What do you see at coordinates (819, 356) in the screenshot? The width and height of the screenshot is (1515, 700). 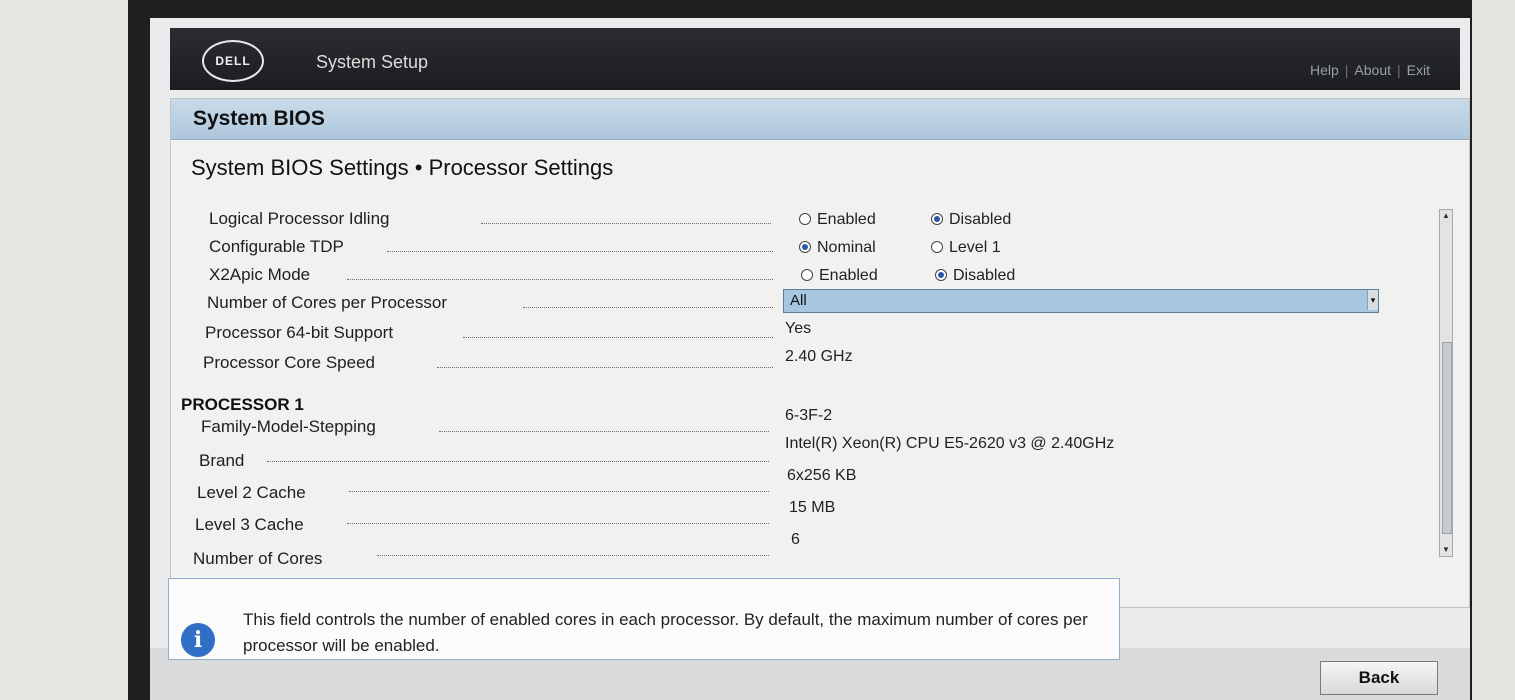 I see `setting-value: 2.40 GHz` at bounding box center [819, 356].